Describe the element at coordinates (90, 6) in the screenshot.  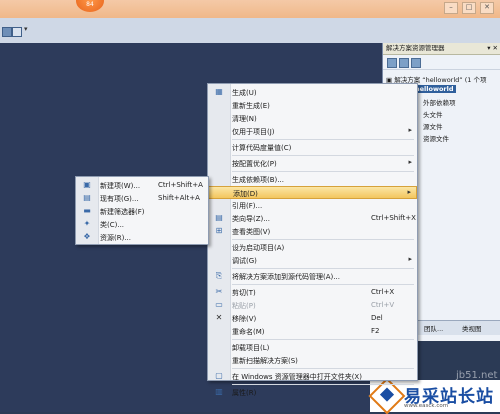
I see `app-badge: 84` at that location.